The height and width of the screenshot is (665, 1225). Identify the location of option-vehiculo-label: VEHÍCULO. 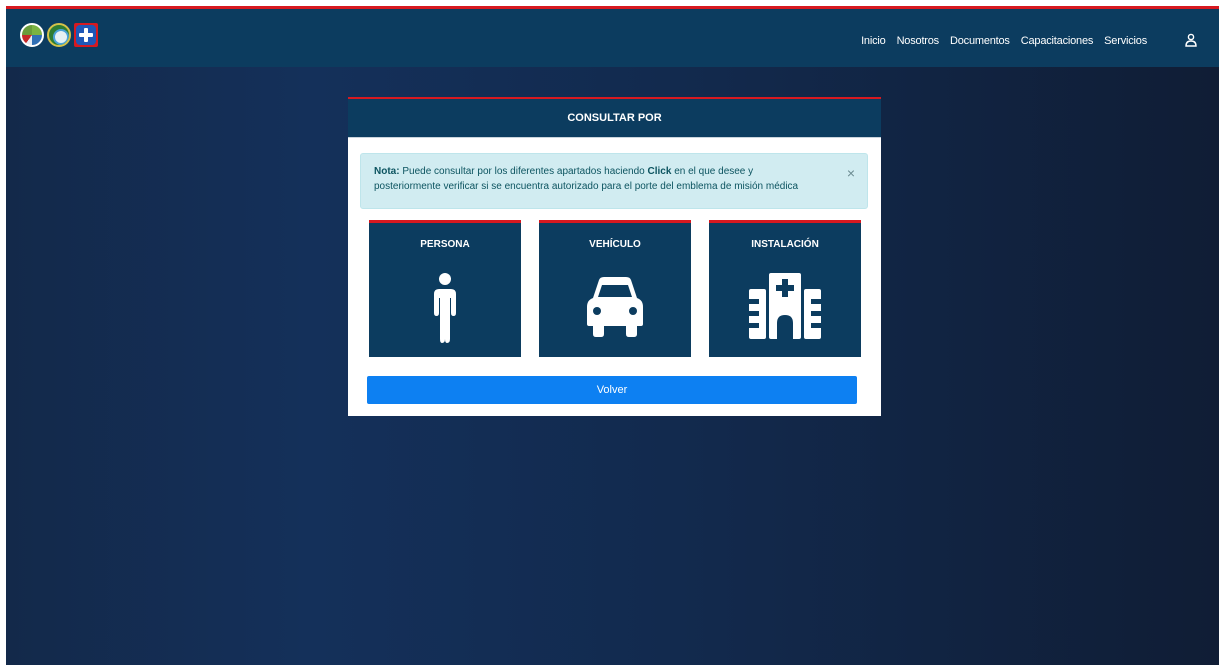
(615, 244).